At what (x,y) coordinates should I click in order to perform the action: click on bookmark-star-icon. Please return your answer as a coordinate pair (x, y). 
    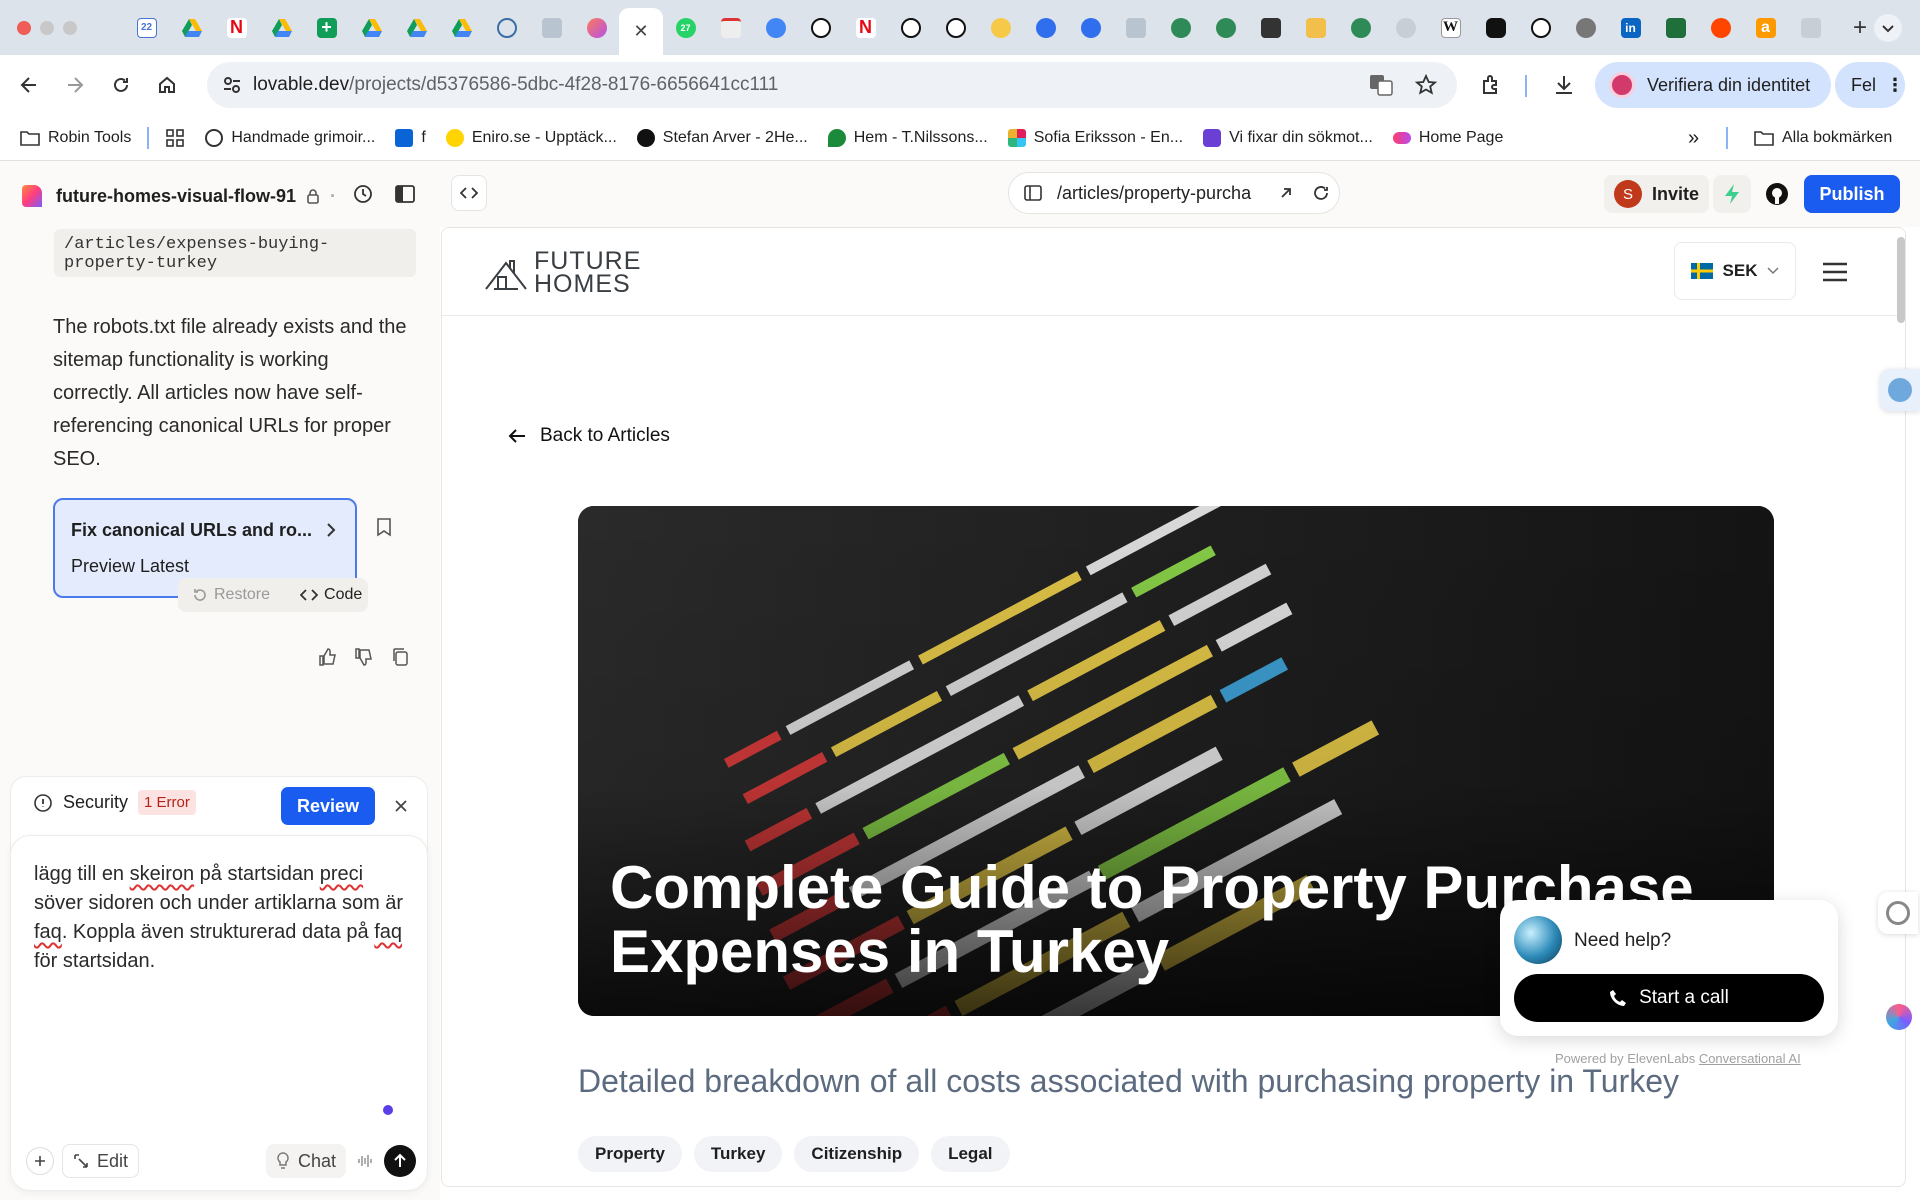
    Looking at the image, I should click on (1426, 85).